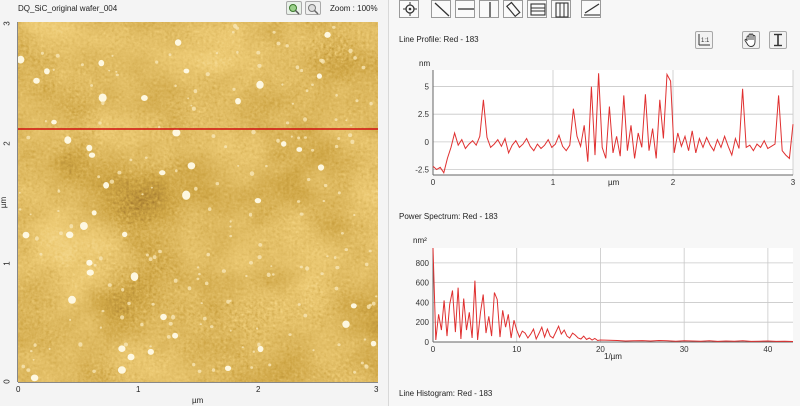 The image size is (800, 406). Describe the element at coordinates (441, 9) in the screenshot. I see `line-tool-button` at that location.